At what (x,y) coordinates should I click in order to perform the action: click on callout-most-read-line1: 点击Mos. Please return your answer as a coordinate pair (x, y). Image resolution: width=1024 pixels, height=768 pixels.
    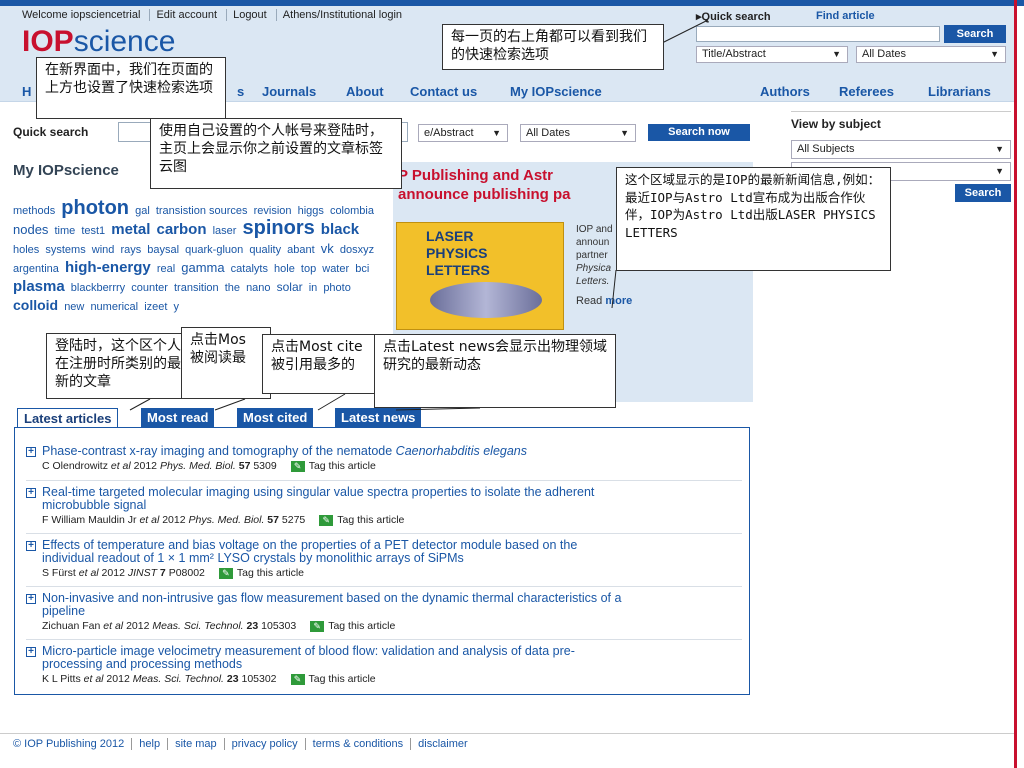
    Looking at the image, I should click on (218, 340).